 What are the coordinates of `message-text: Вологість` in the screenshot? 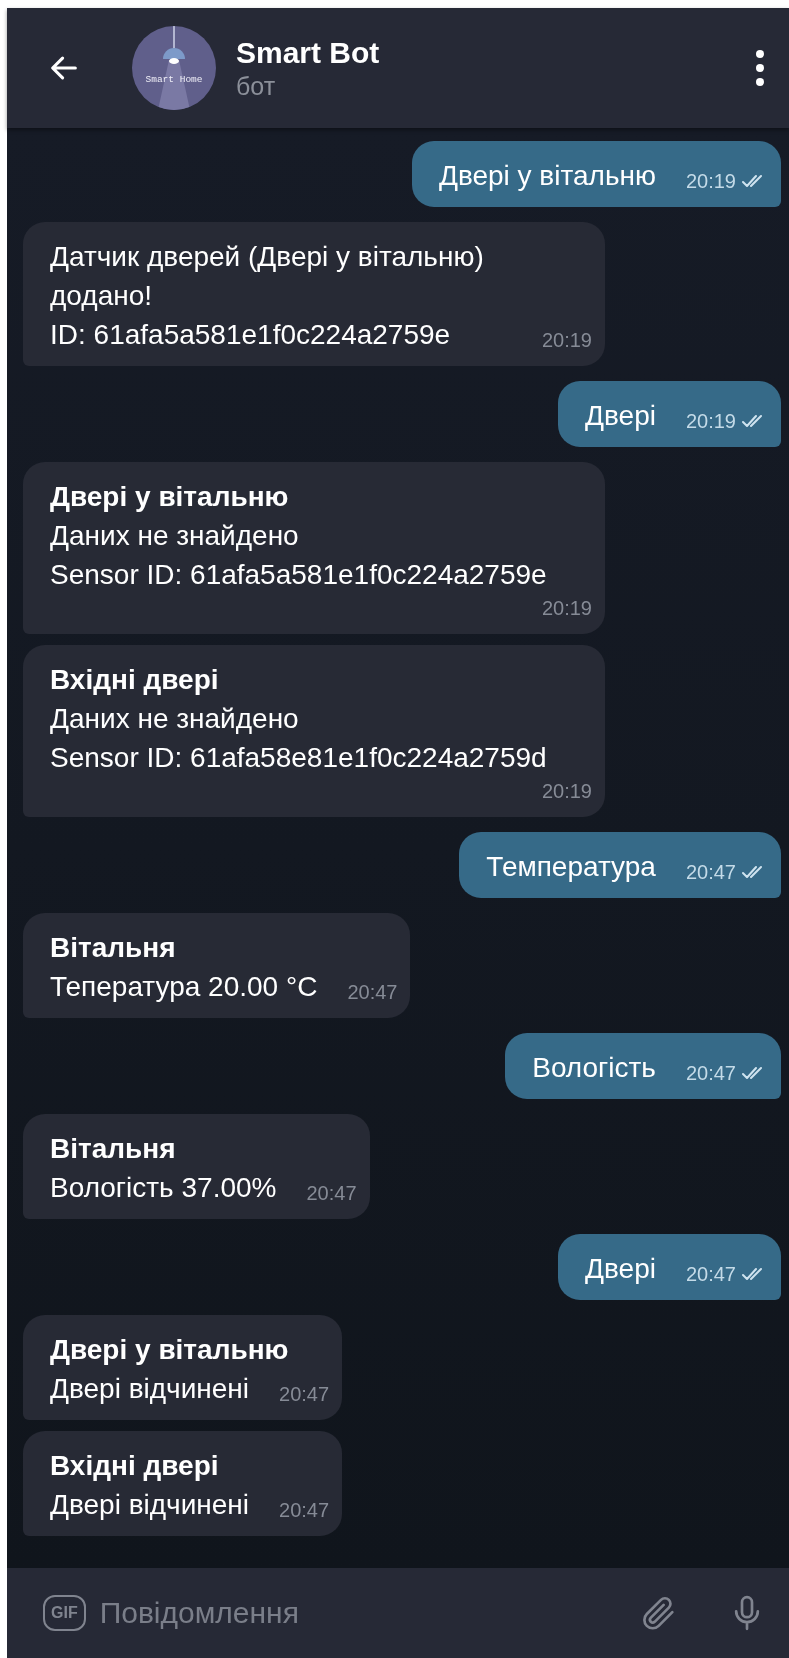 It's located at (594, 1068).